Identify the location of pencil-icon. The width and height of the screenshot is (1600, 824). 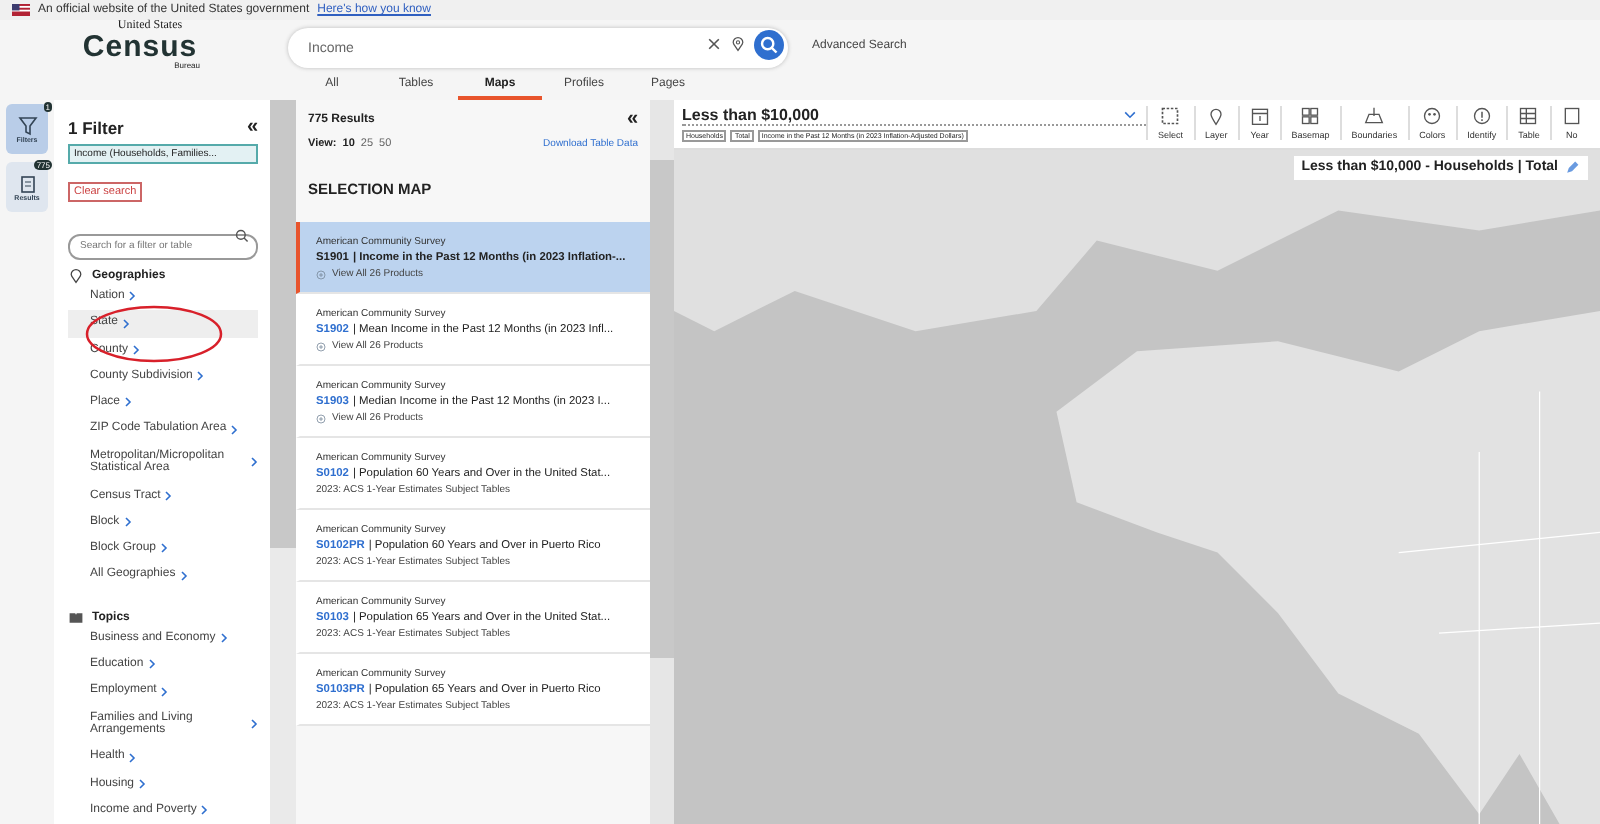
(1572, 167).